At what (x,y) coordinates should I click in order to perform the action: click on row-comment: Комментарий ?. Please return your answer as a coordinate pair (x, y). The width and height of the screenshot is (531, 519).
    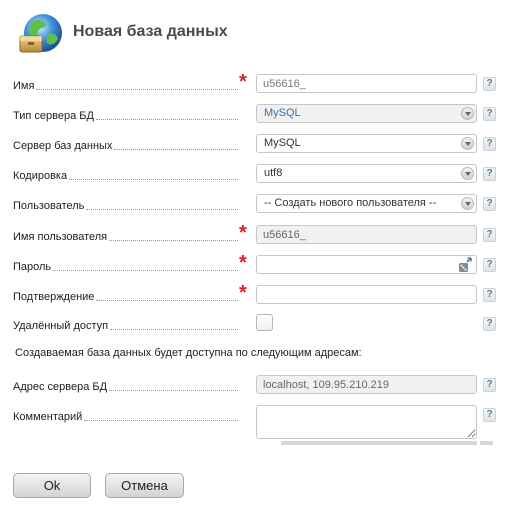
    Looking at the image, I should click on (265, 426).